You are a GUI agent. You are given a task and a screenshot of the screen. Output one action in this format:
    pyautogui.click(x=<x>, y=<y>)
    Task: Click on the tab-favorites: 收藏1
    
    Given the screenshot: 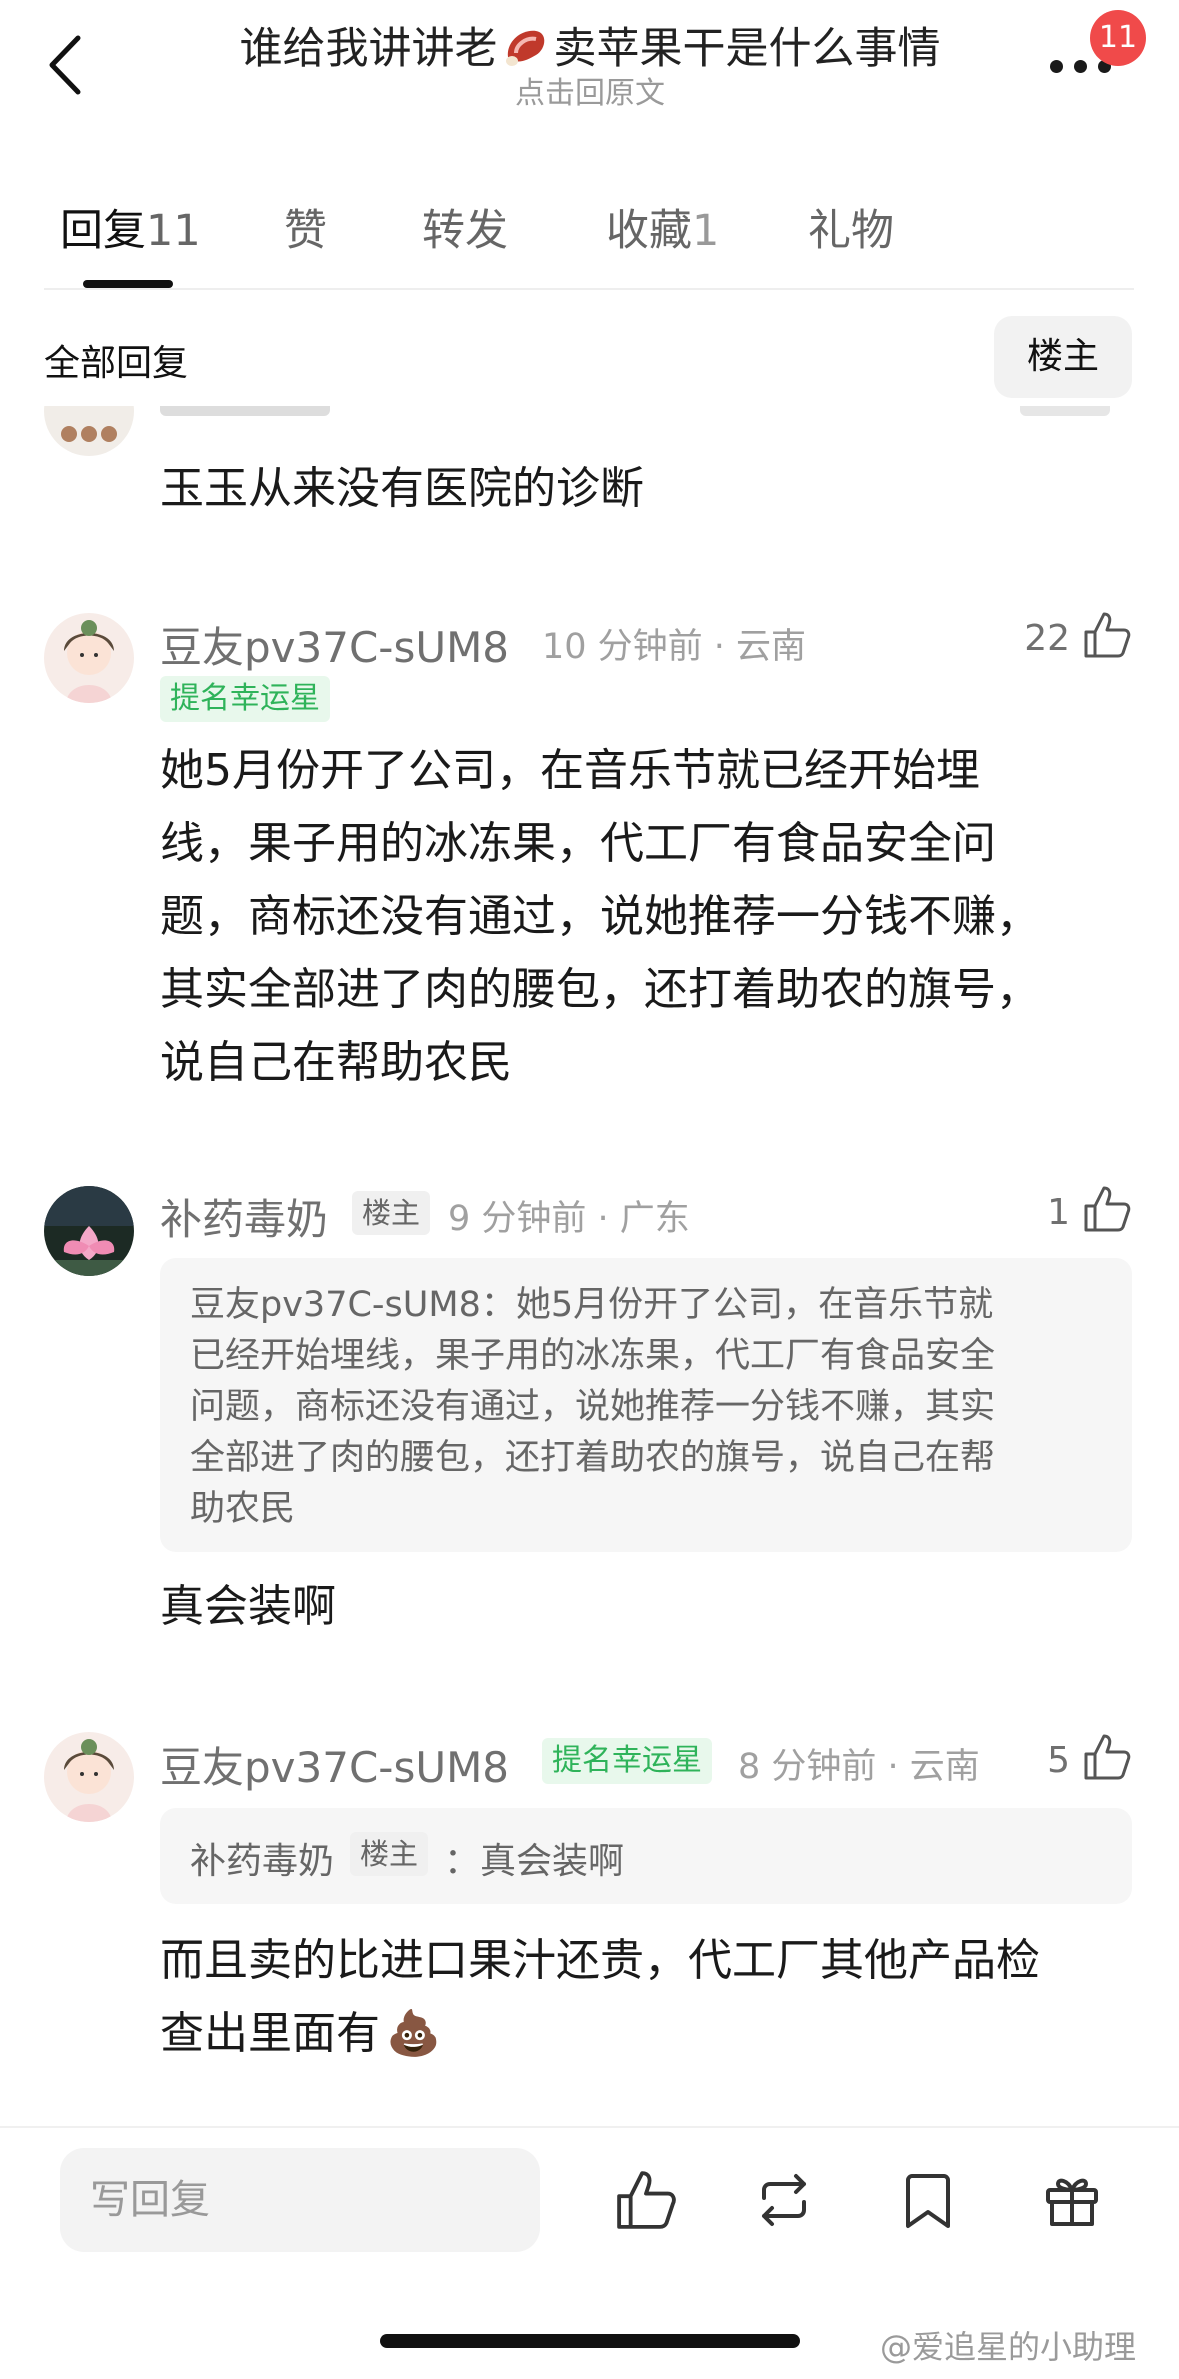 What is the action you would take?
    pyautogui.click(x=662, y=227)
    